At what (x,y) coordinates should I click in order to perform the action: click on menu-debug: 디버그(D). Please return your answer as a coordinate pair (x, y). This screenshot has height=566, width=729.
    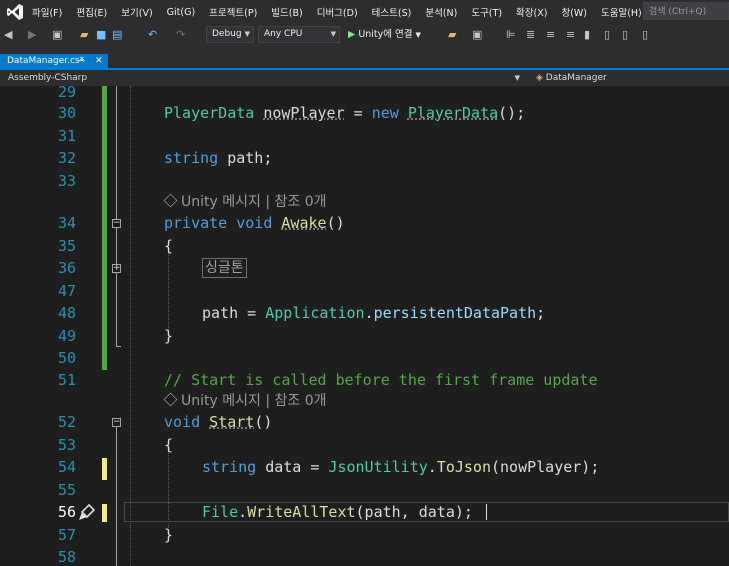
    Looking at the image, I should click on (337, 12).